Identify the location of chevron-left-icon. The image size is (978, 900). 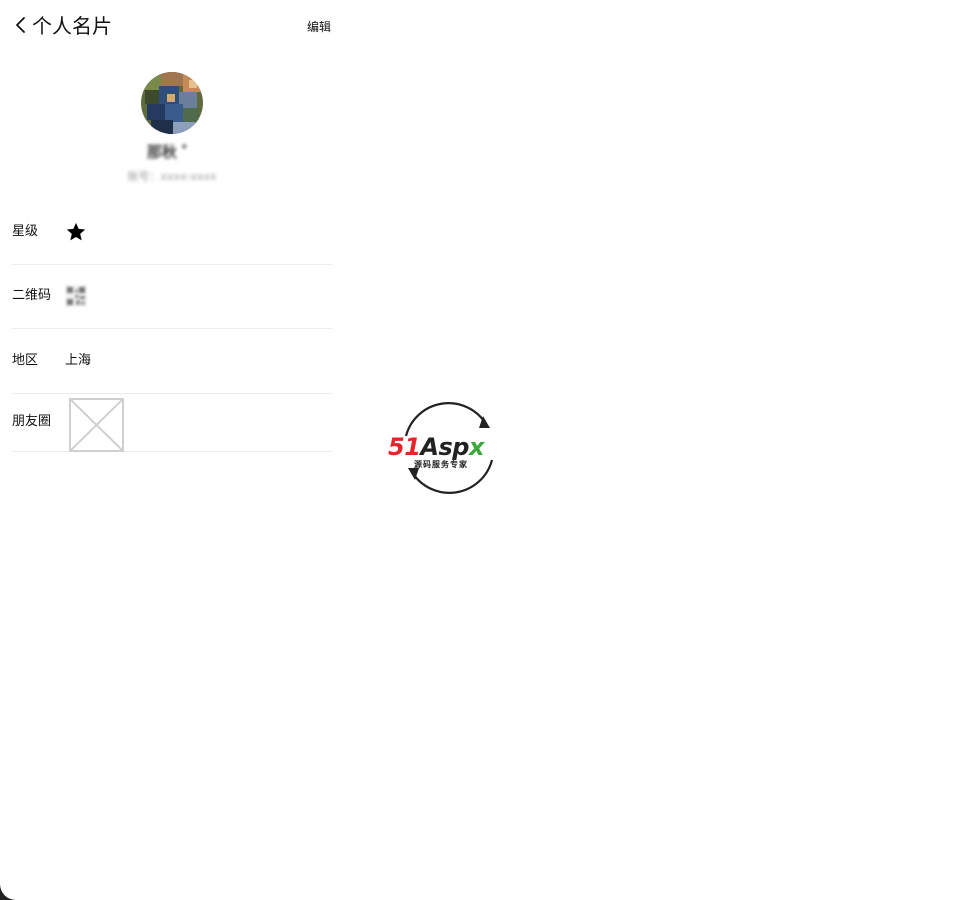
(20, 25).